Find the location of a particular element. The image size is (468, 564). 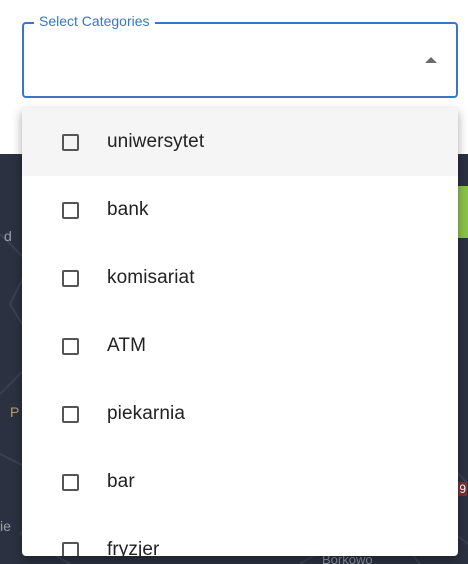

map-label: P is located at coordinates (15, 412).